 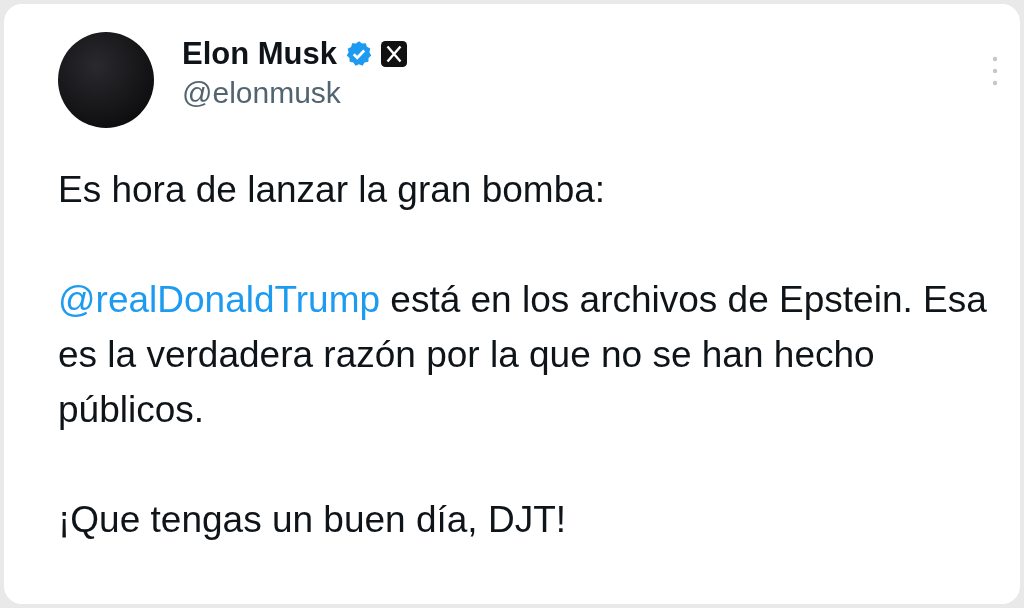 What do you see at coordinates (313, 520) in the screenshot?
I see `tweet-text: ¡Que tengas un buen día, DJT!` at bounding box center [313, 520].